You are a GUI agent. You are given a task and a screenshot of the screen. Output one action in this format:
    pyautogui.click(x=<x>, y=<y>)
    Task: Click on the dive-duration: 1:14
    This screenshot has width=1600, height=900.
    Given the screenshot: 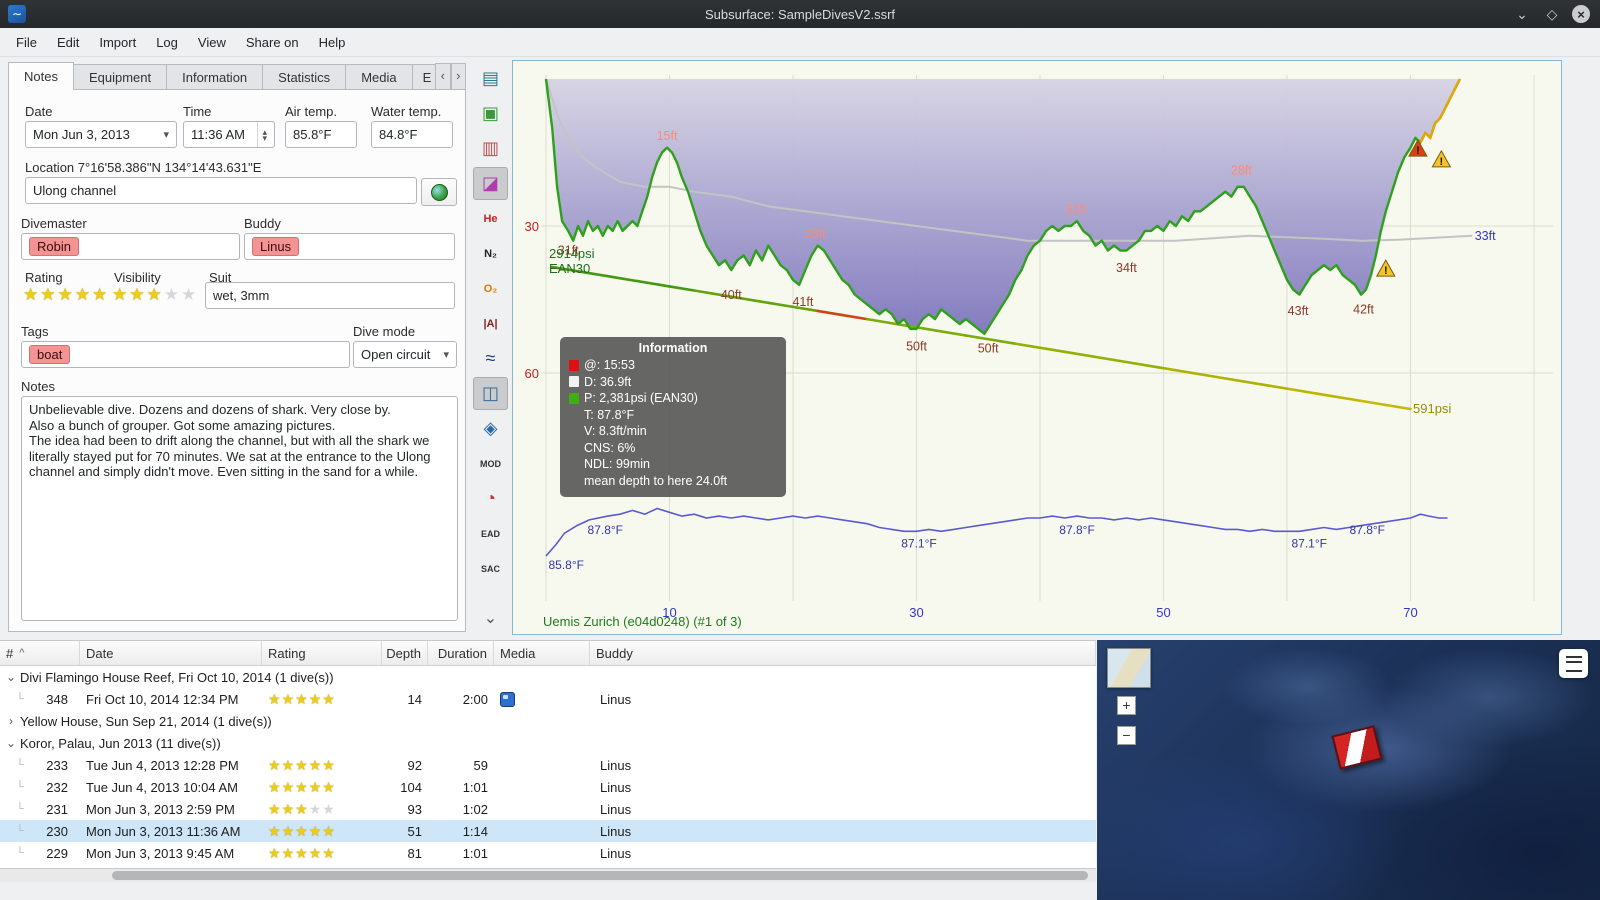 What is the action you would take?
    pyautogui.click(x=475, y=831)
    